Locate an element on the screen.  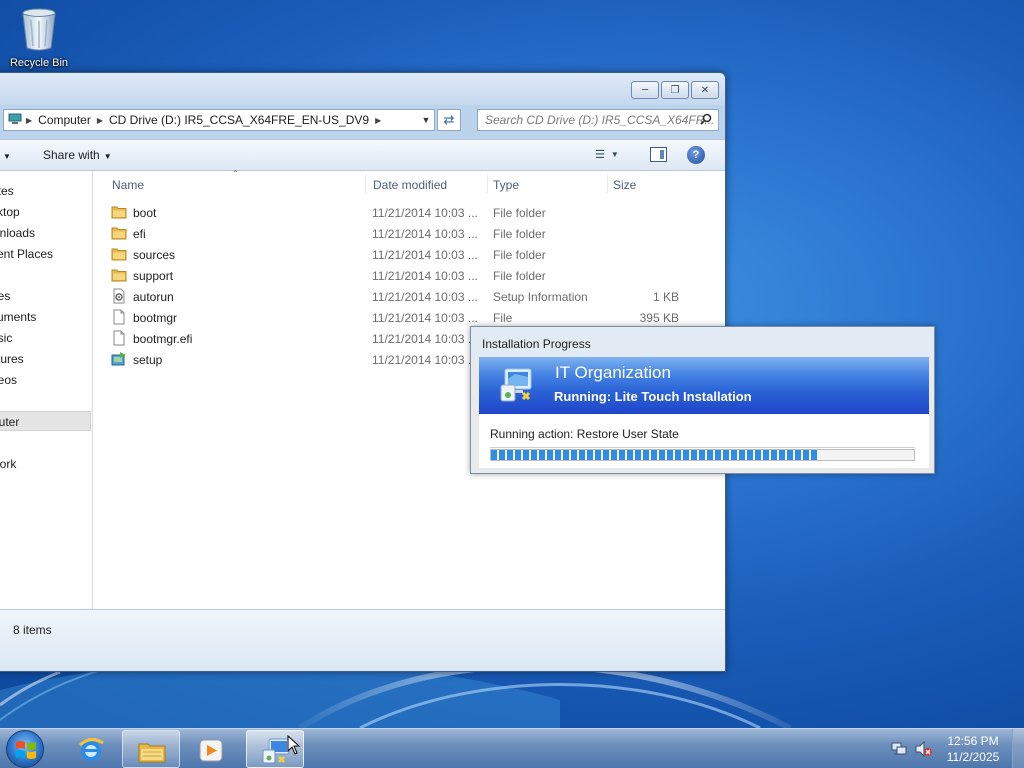
setup-icon is located at coordinates (119, 359).